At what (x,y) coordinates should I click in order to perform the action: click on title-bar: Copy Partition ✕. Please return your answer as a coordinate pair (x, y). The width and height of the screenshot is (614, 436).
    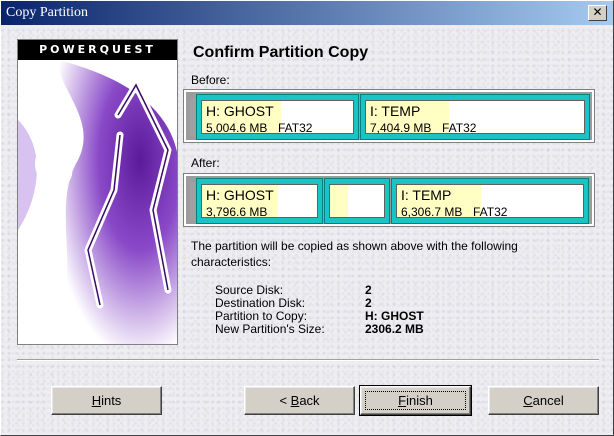
    Looking at the image, I should click on (307, 13).